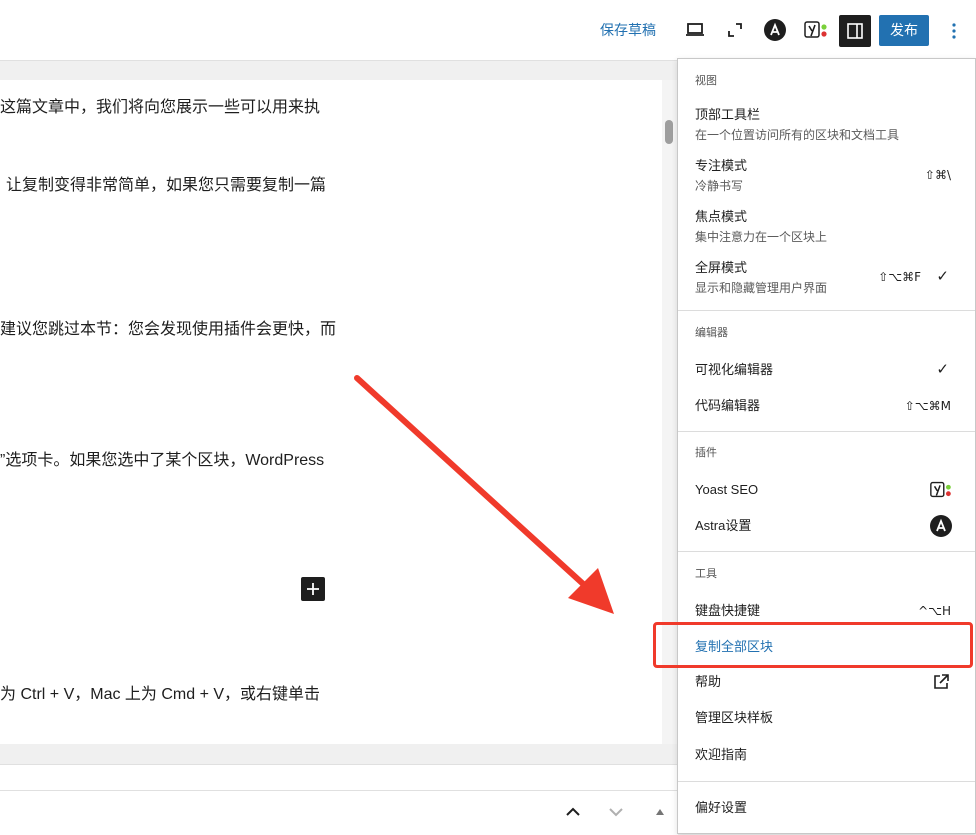 Image resolution: width=976 pixels, height=835 pixels. What do you see at coordinates (728, 610) in the screenshot?
I see `menu-item-label: 键盘快捷键` at bounding box center [728, 610].